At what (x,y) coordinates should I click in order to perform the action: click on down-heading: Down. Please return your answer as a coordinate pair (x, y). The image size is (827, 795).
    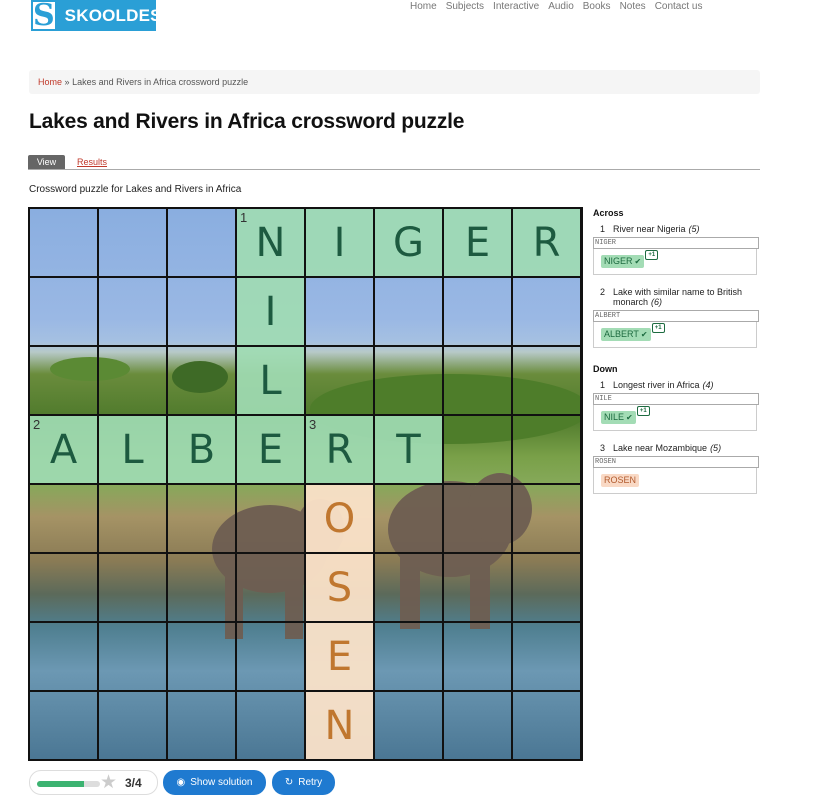
    Looking at the image, I should click on (605, 369).